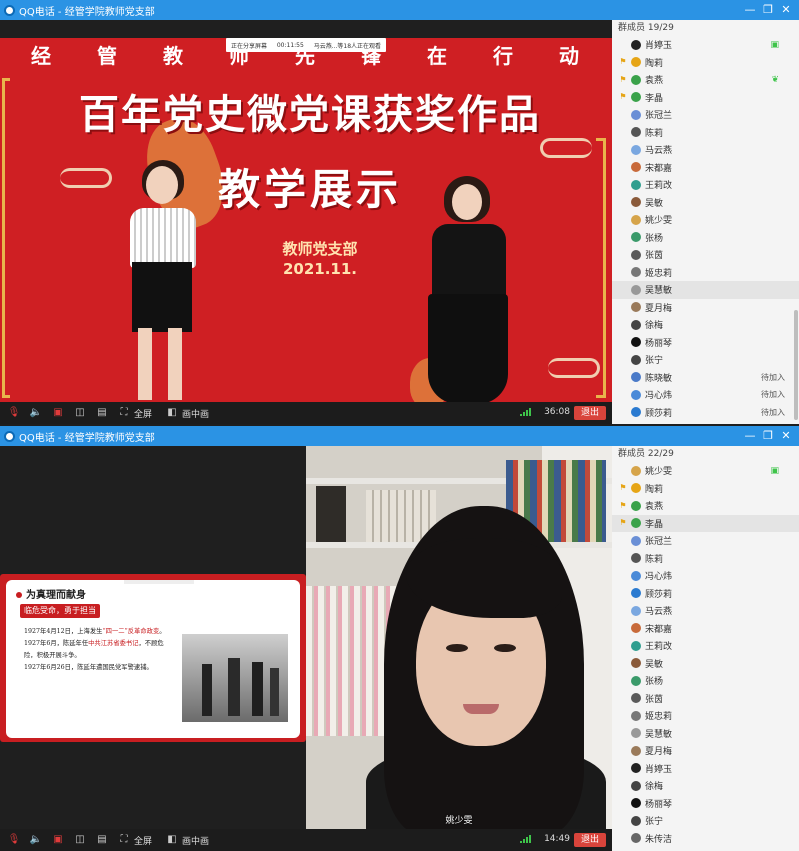 Image resolution: width=799 pixels, height=851 pixels. Describe the element at coordinates (659, 769) in the screenshot. I see `member-name: 肖婷玉` at that location.